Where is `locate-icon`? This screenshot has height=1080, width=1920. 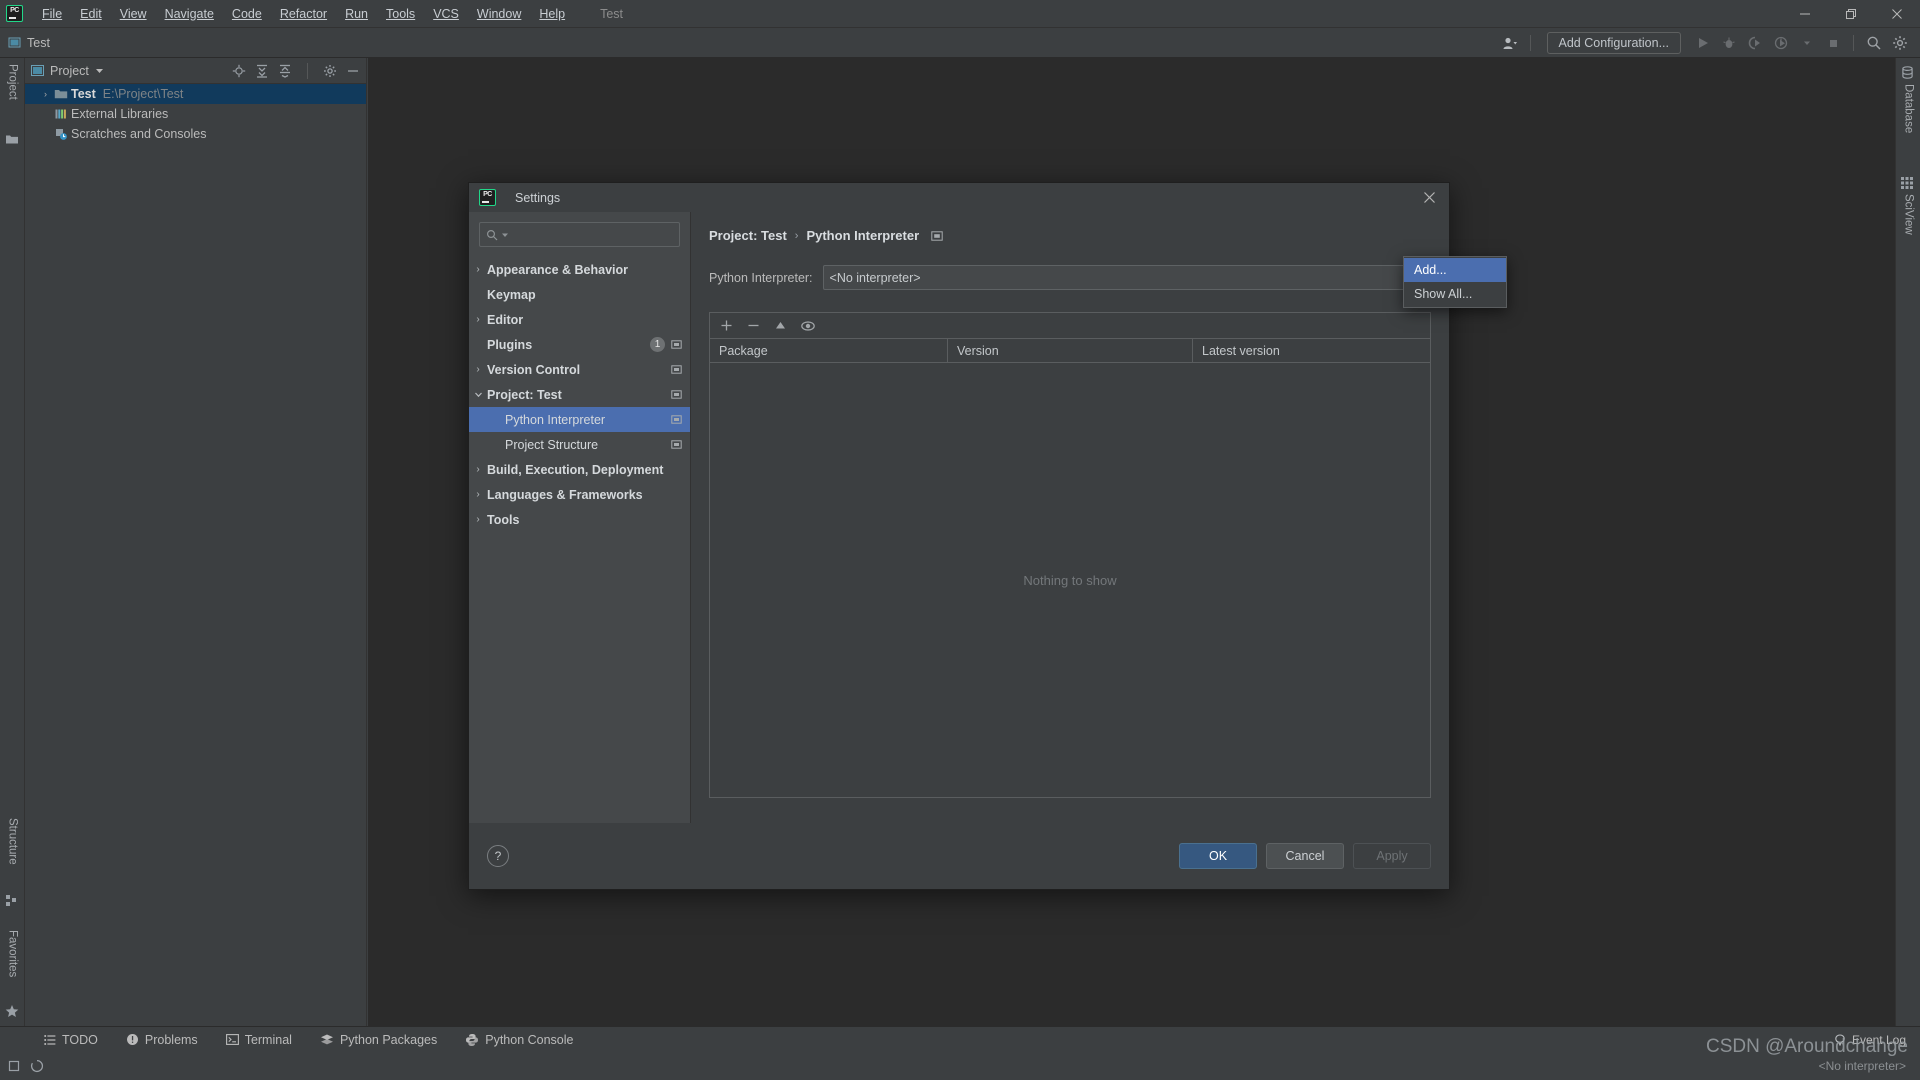 locate-icon is located at coordinates (239, 71).